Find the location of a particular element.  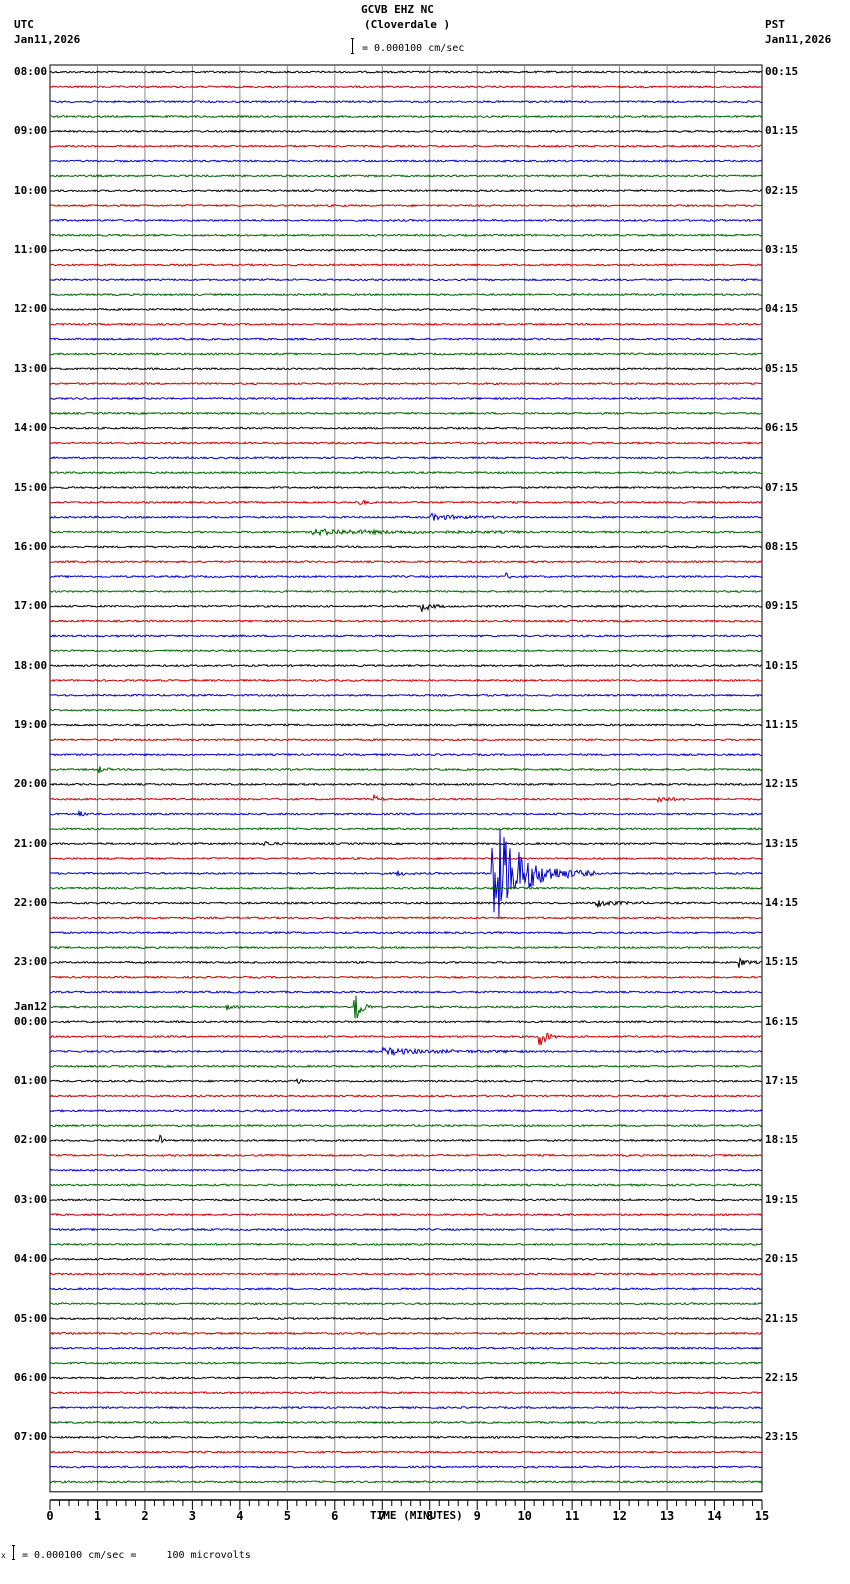

utc-hour-label: 13:00 is located at coordinates (31, 368).